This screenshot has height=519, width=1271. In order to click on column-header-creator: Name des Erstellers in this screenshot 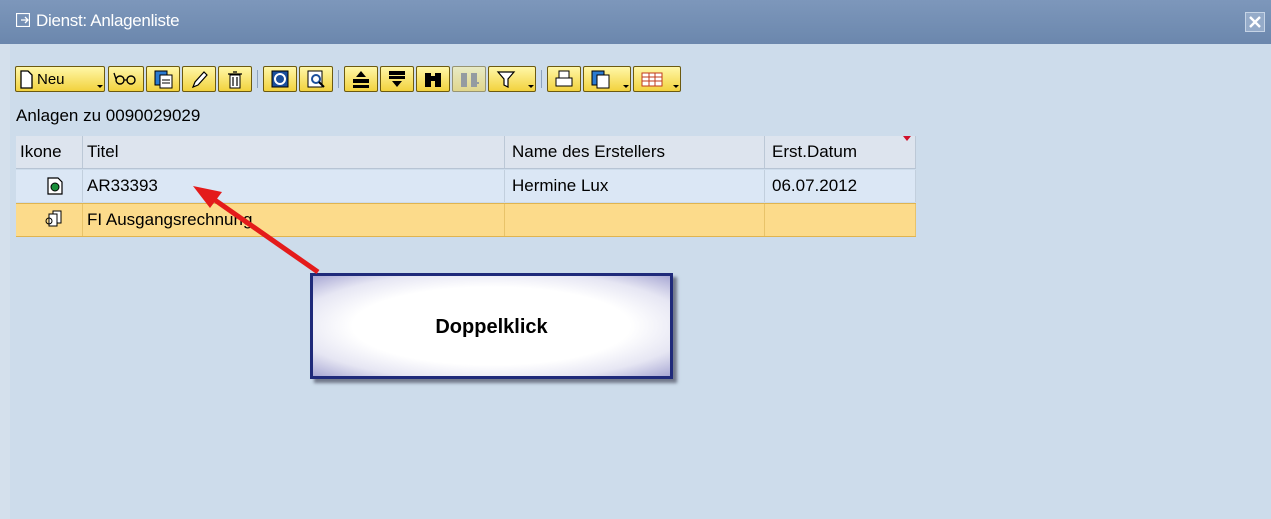, I will do `click(635, 152)`.